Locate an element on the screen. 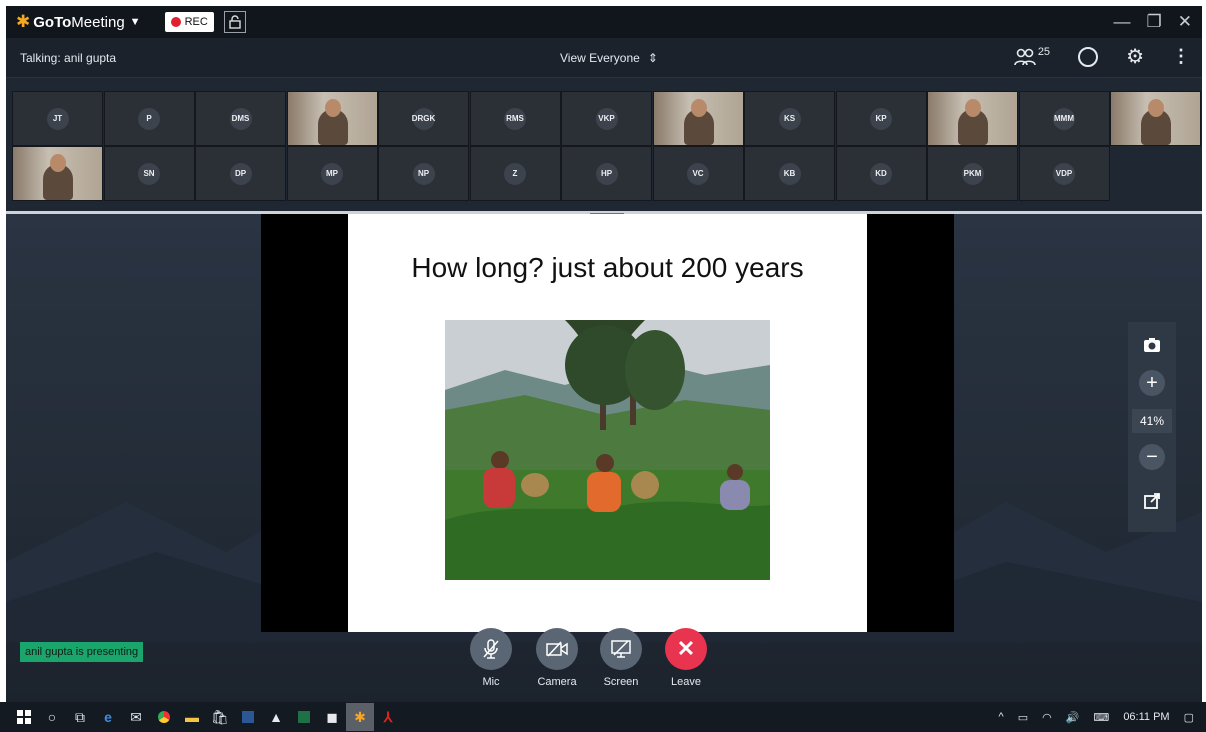 This screenshot has height=732, width=1206. participant-tile: VC is located at coordinates (698, 173).